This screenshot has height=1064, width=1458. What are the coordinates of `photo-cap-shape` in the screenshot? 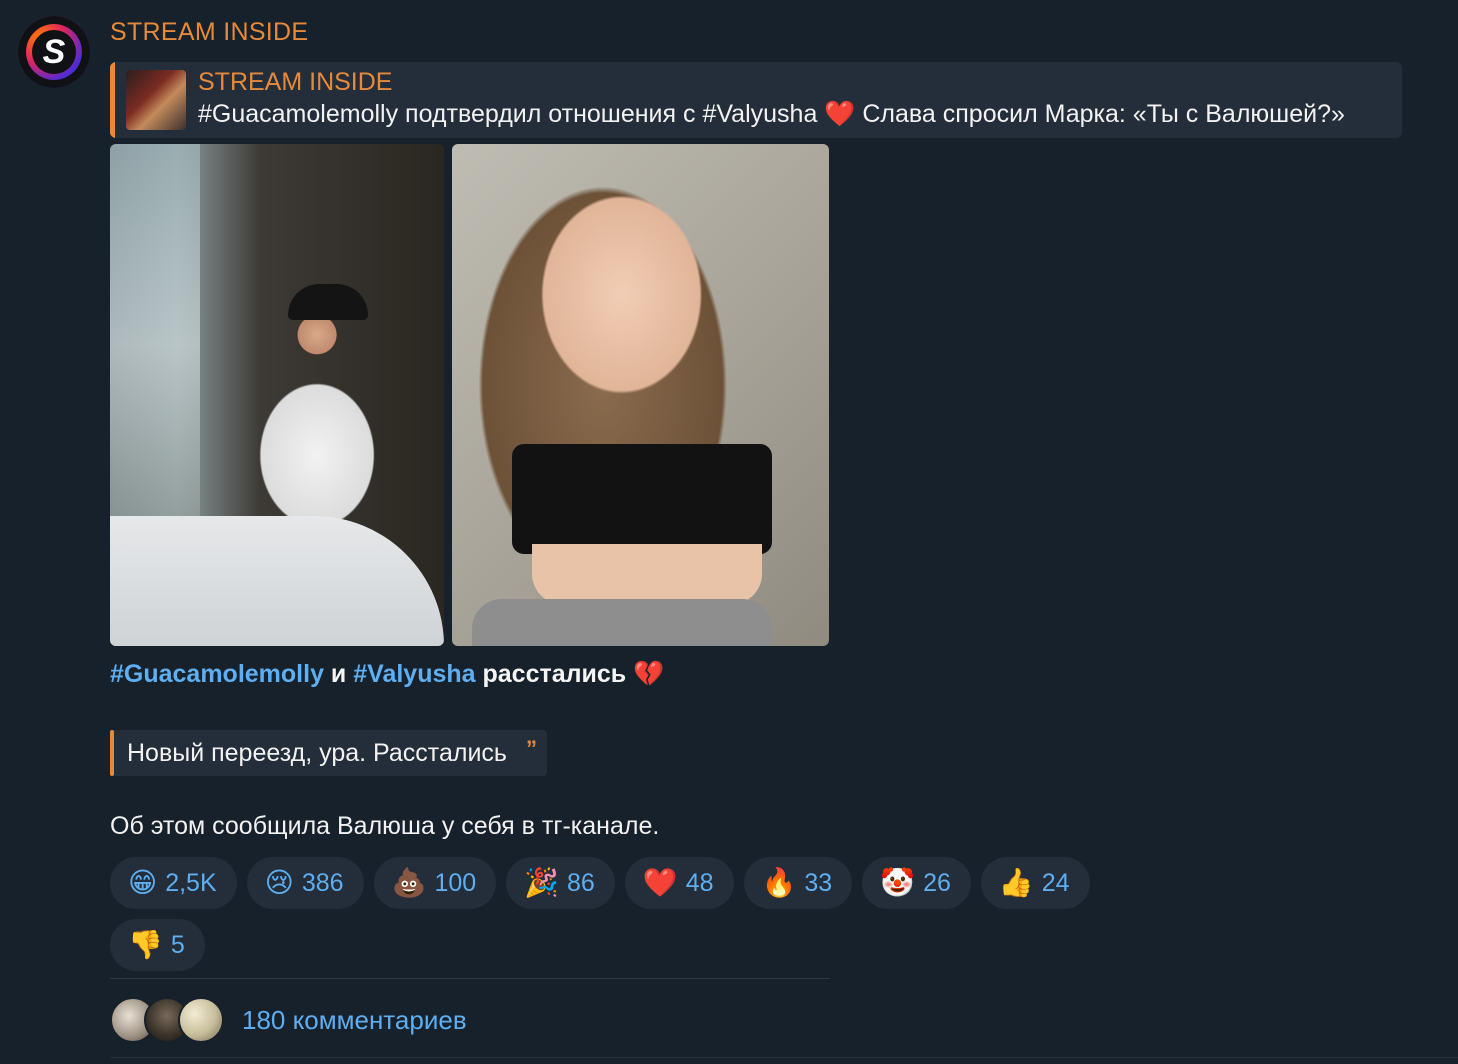 It's located at (328, 302).